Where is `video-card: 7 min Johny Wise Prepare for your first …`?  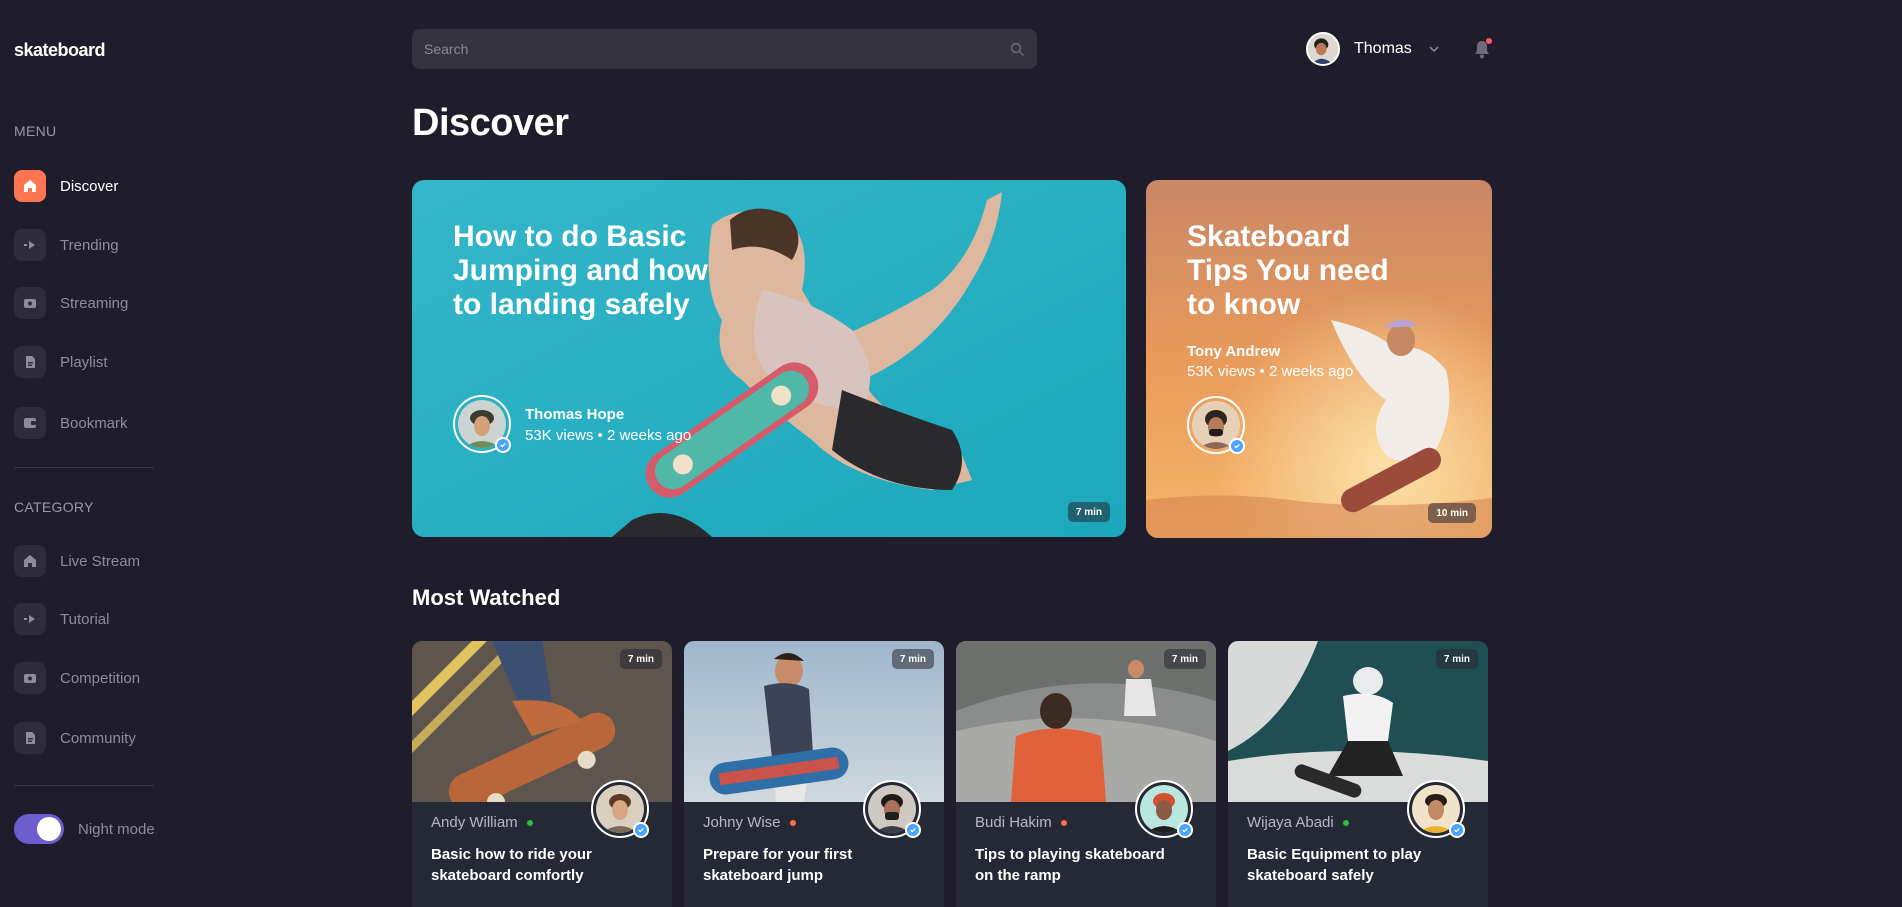 video-card: 7 min Johny Wise Prepare for your first … is located at coordinates (814, 774).